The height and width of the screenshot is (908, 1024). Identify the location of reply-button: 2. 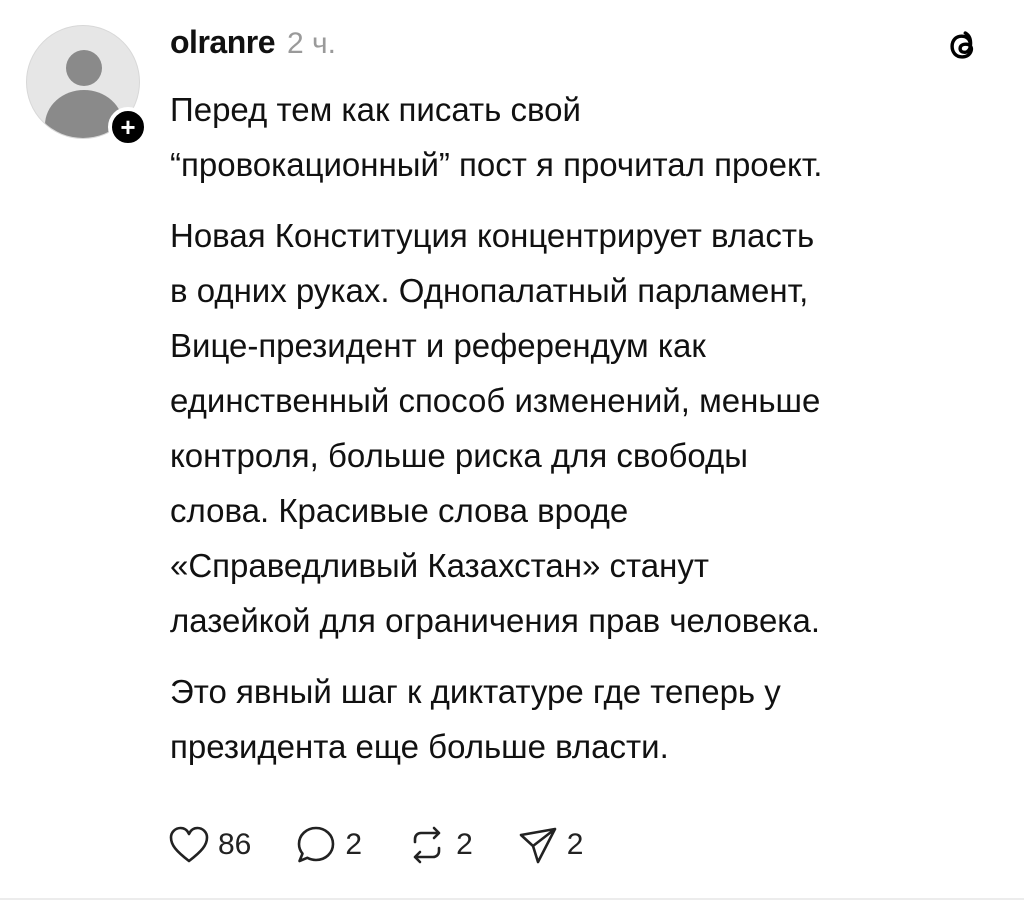
(328, 845).